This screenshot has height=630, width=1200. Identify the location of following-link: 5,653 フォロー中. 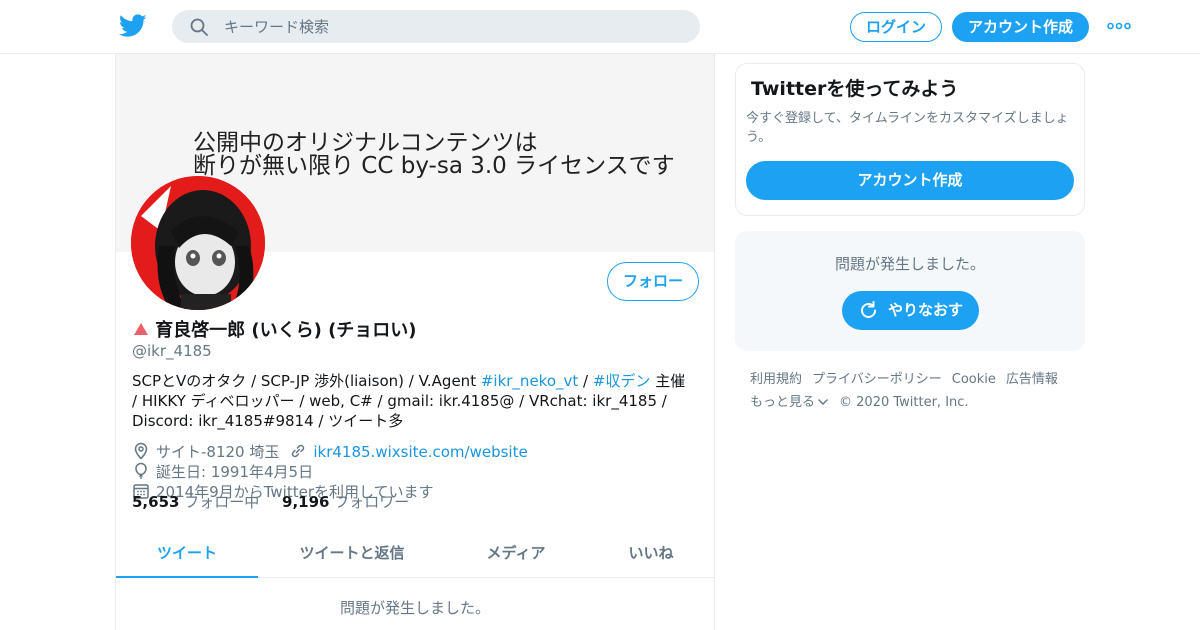
(204, 502).